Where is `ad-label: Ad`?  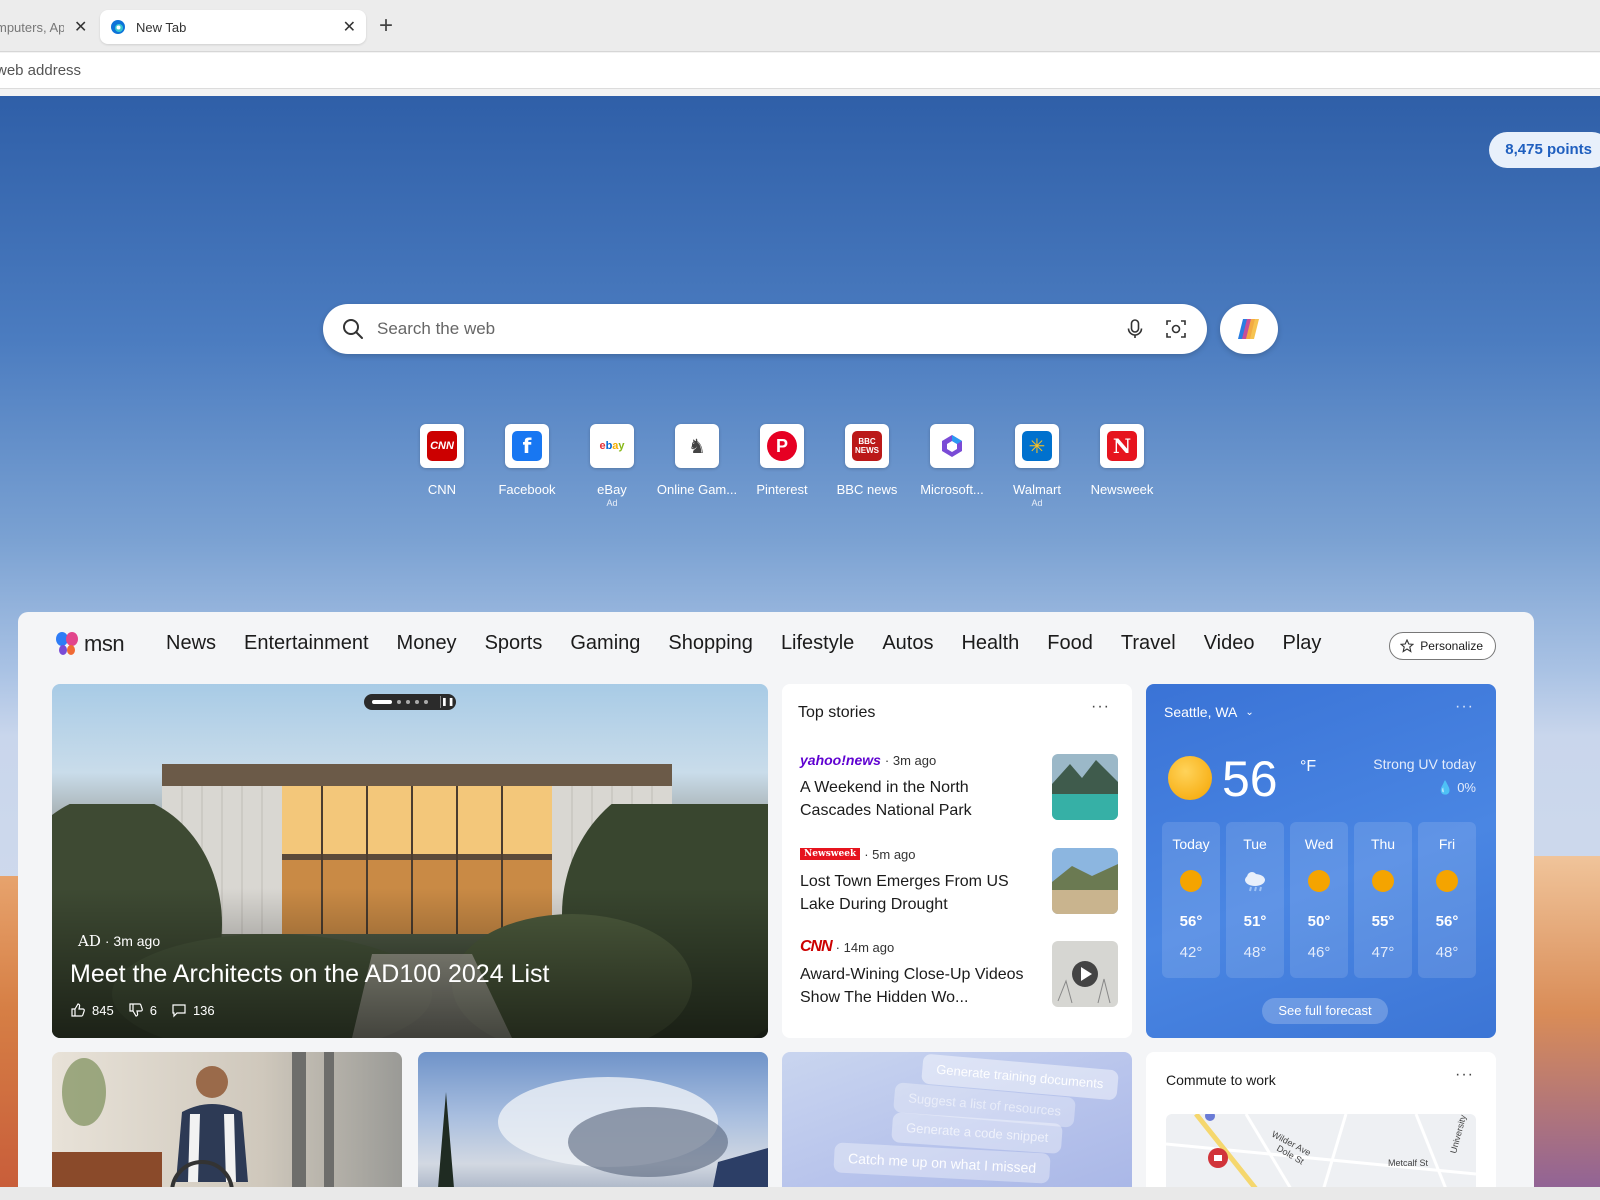
ad-label: Ad is located at coordinates (612, 503).